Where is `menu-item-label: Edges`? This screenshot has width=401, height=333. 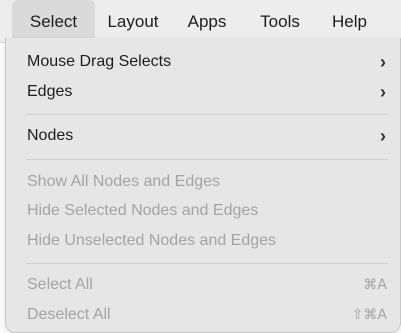 menu-item-label: Edges is located at coordinates (50, 91).